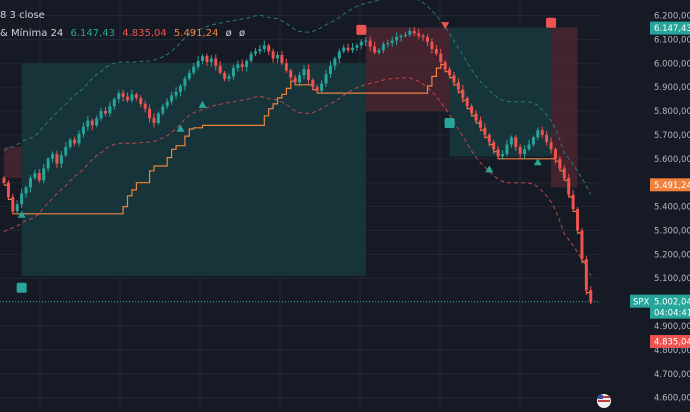 The height and width of the screenshot is (412, 690). I want to click on teal-zone, so click(500, 92).